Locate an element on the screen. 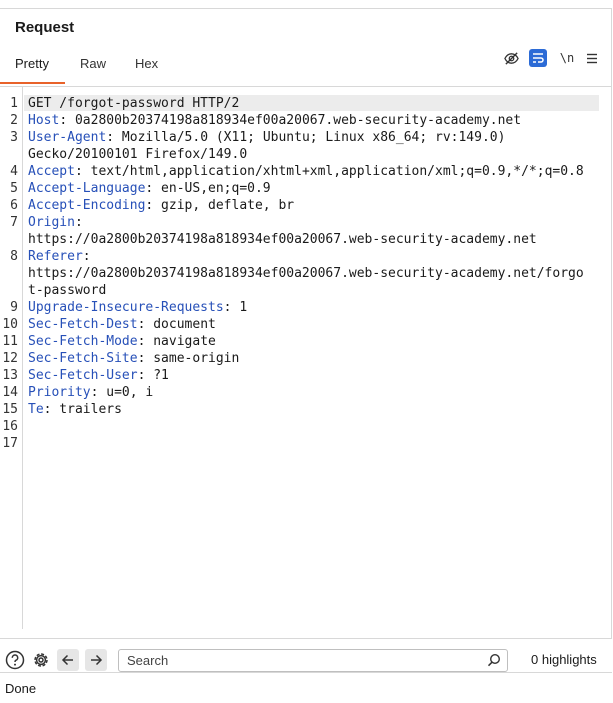  header-line: Referer: is located at coordinates (59, 256).